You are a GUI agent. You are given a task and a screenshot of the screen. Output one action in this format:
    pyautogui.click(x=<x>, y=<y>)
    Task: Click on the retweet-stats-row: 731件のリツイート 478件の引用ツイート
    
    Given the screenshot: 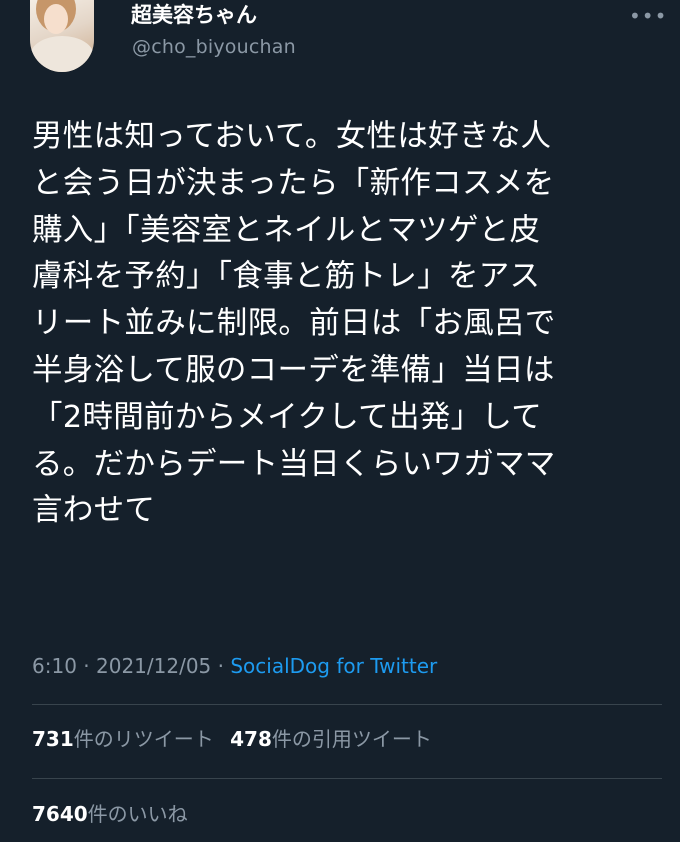 What is the action you would take?
    pyautogui.click(x=232, y=739)
    